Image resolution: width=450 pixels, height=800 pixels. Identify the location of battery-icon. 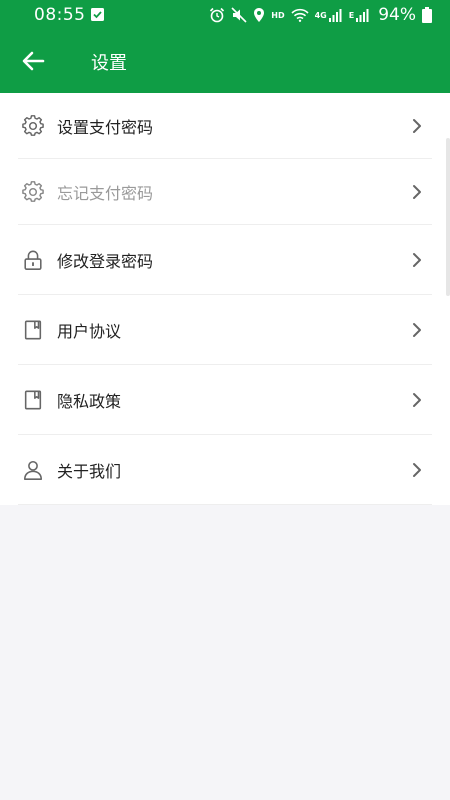
(427, 15).